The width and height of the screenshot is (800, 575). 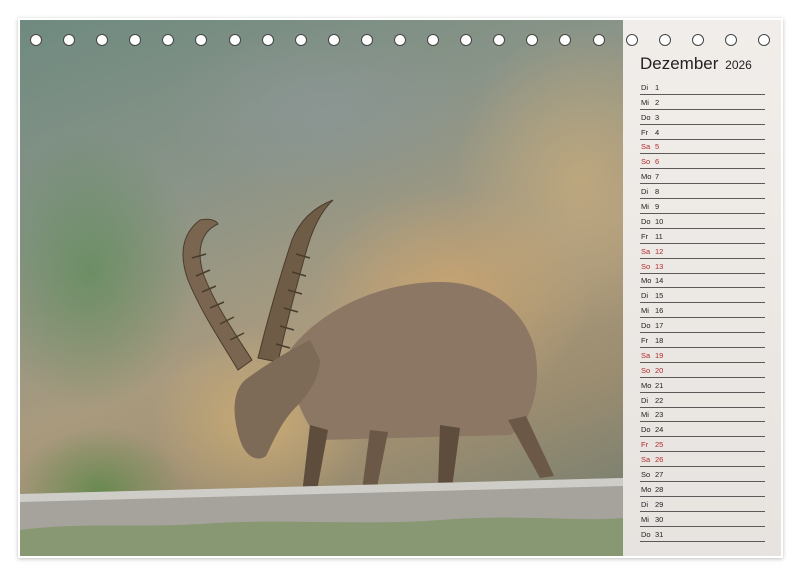 What do you see at coordinates (413, 361) in the screenshot?
I see `ibex-body` at bounding box center [413, 361].